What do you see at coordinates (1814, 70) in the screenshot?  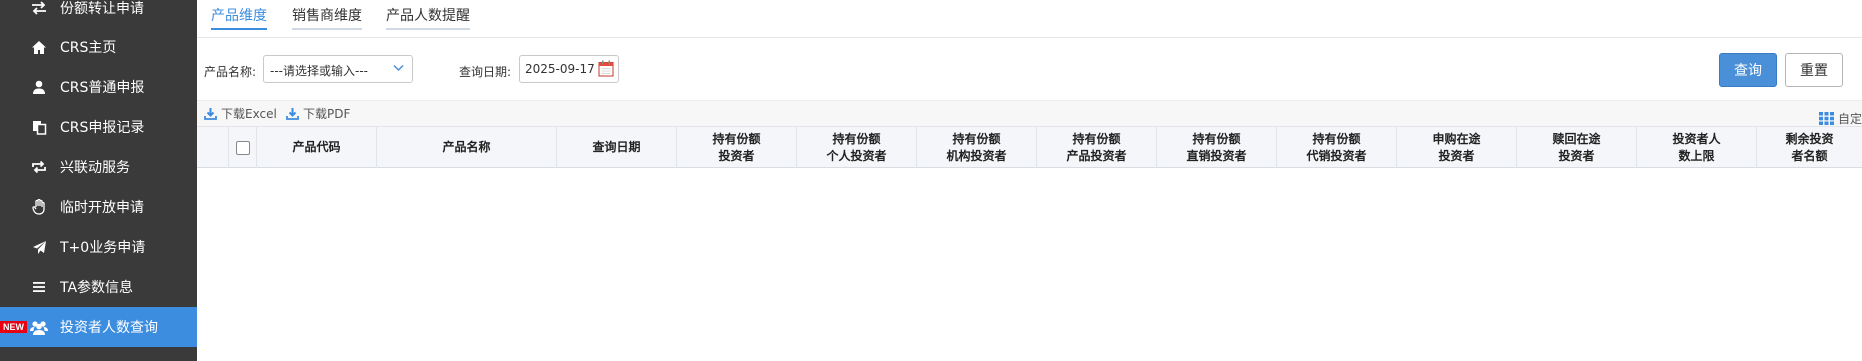 I see `reset-button: 重置` at bounding box center [1814, 70].